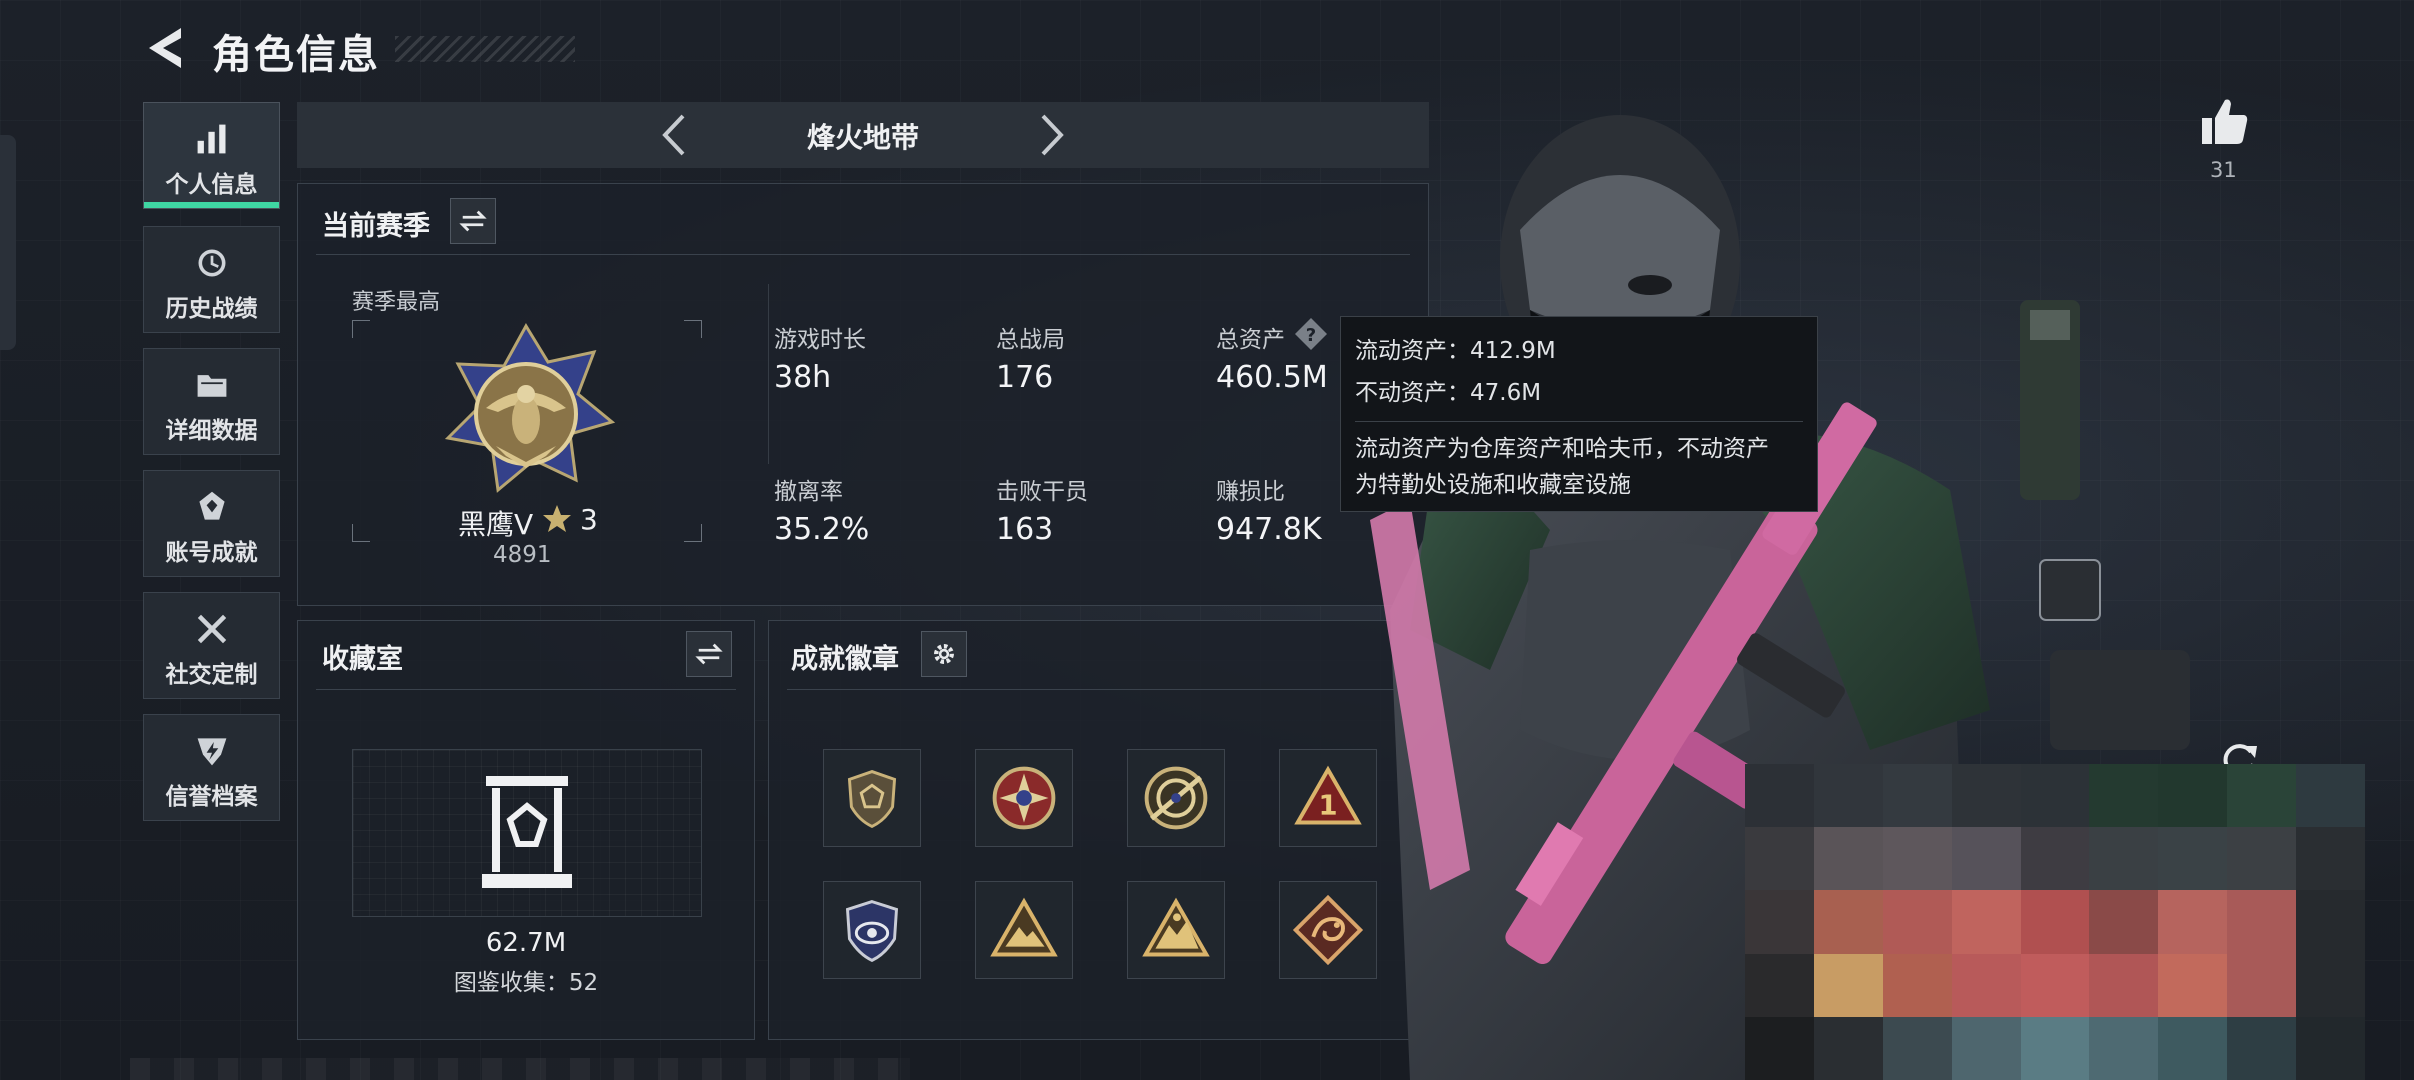 The height and width of the screenshot is (1080, 2414). Describe the element at coordinates (1030, 340) in the screenshot. I see `stat-label: 总战局` at that location.